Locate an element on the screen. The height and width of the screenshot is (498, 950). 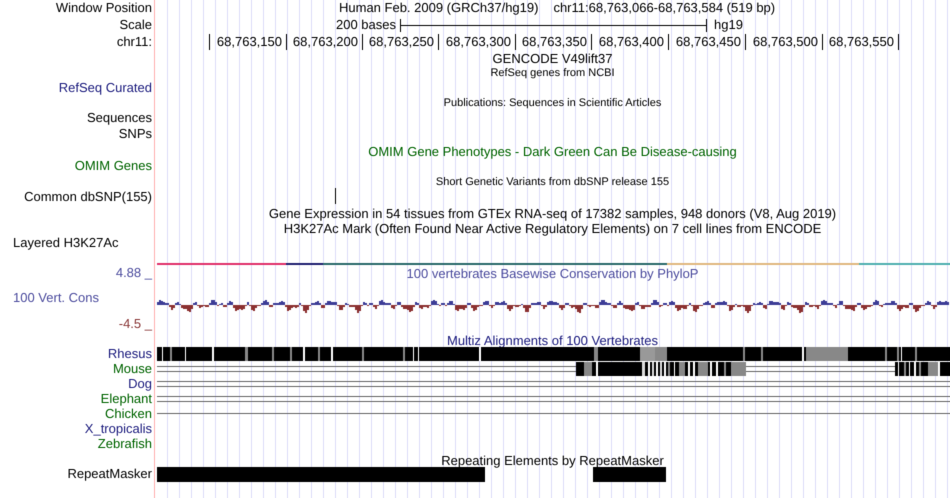
ruler-label: 68,763,350 is located at coordinates (554, 41).